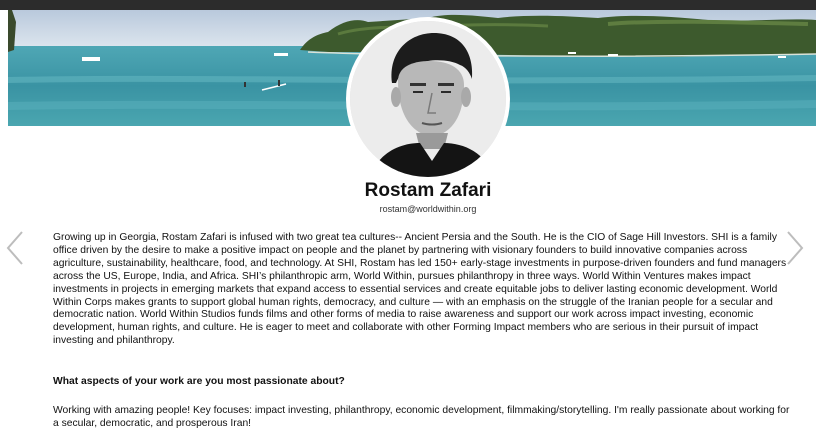  Describe the element at coordinates (428, 190) in the screenshot. I see `profile-name: Rostam Zafari` at that location.